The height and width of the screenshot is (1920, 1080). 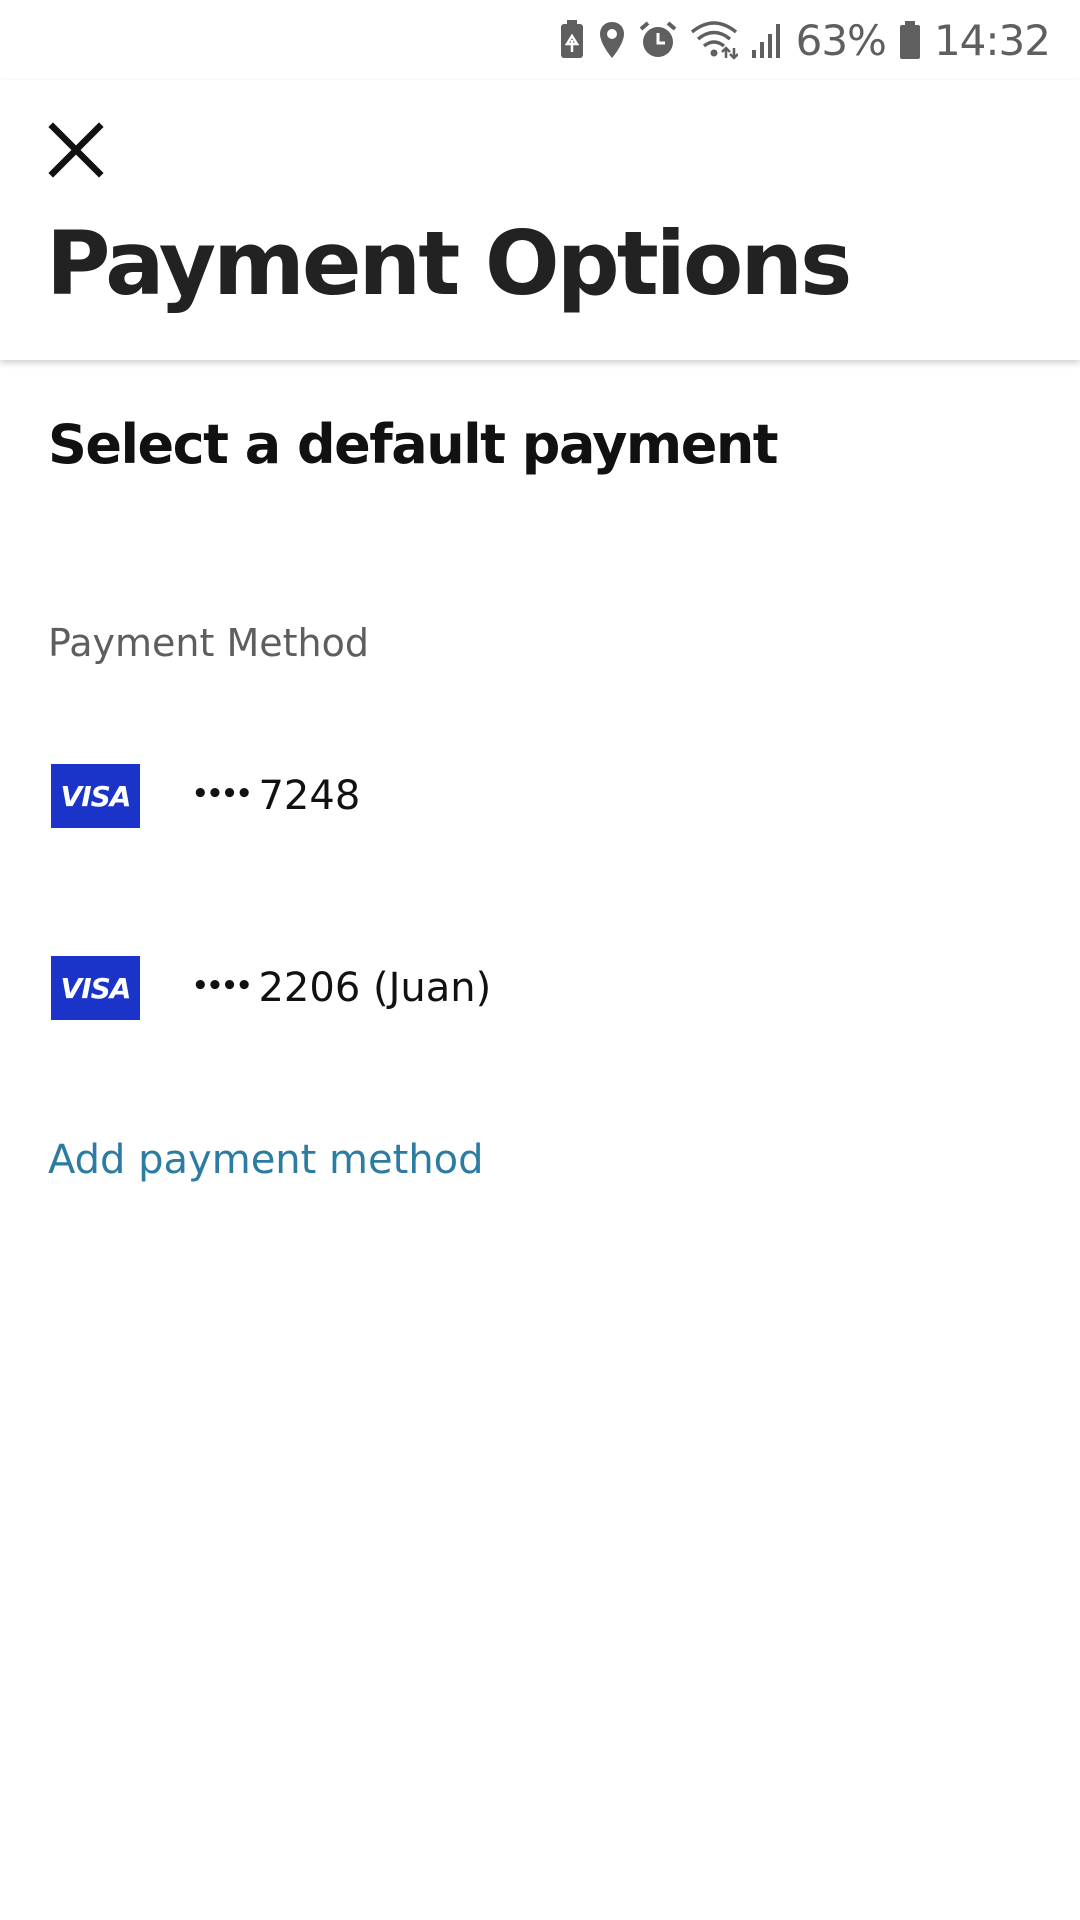 What do you see at coordinates (266, 1160) in the screenshot?
I see `add-payment-method-link: Add payment method` at bounding box center [266, 1160].